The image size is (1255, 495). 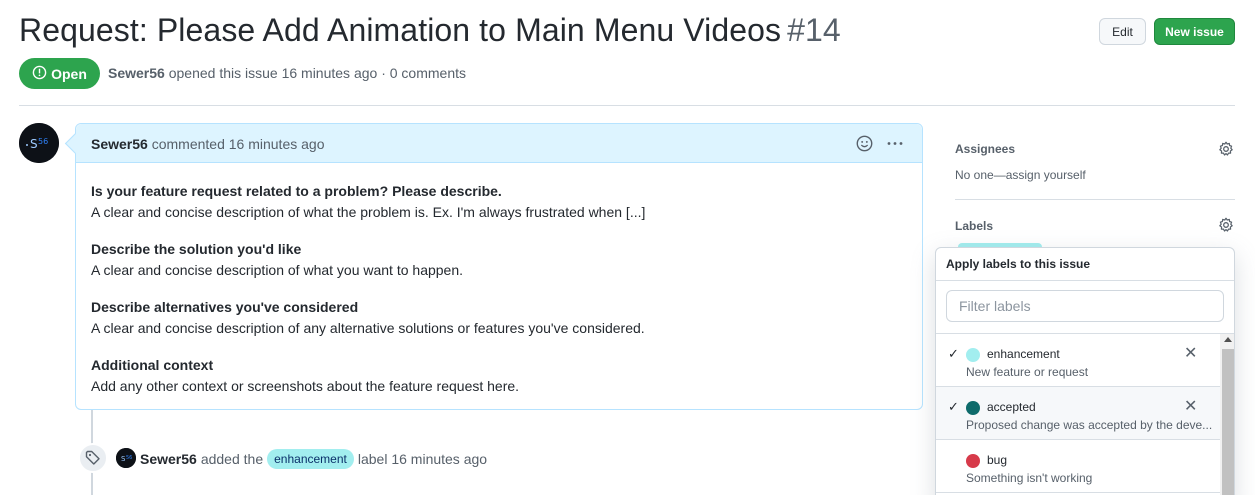 I want to click on label-item-enhancement: ✓ enhancement New feature or request ✕, so click(x=1078, y=360).